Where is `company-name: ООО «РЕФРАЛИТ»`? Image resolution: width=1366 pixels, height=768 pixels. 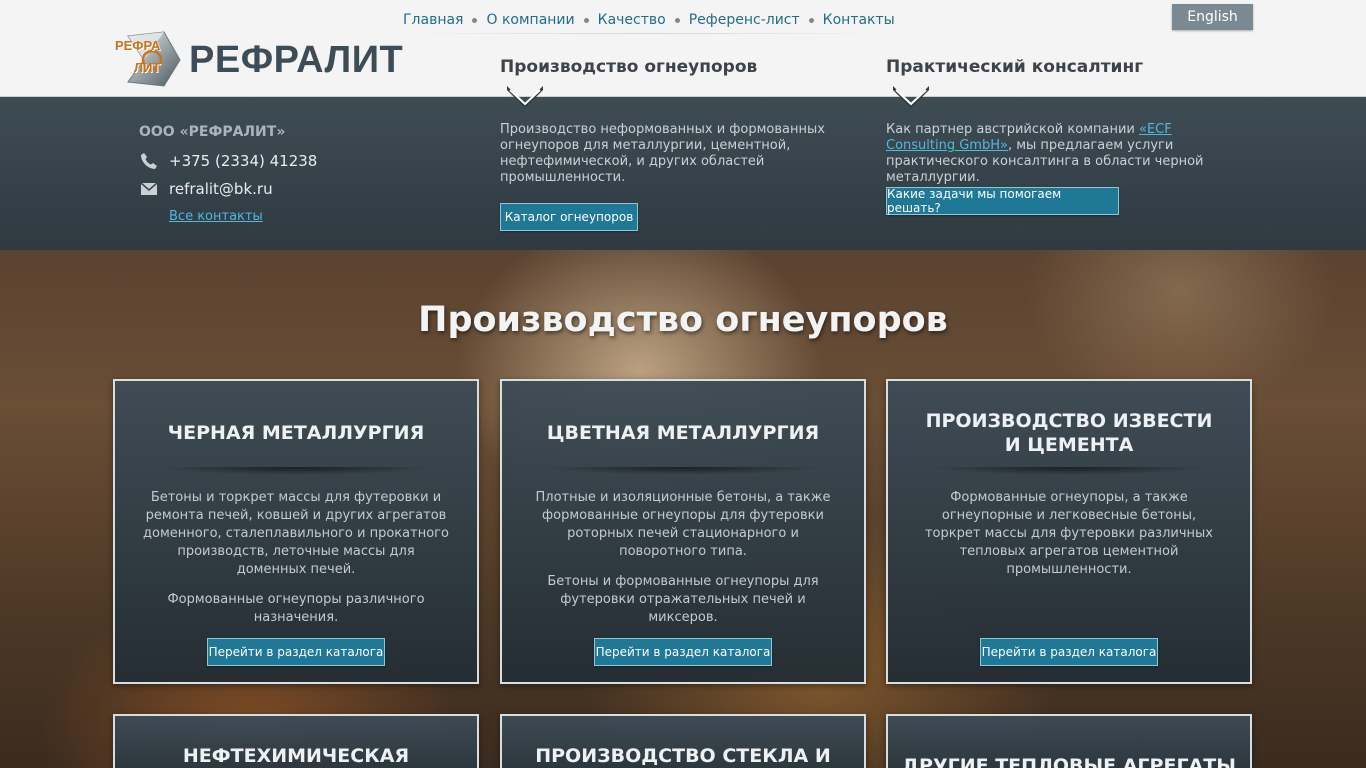 company-name: ООО «РЕФРАЛИТ» is located at coordinates (212, 132).